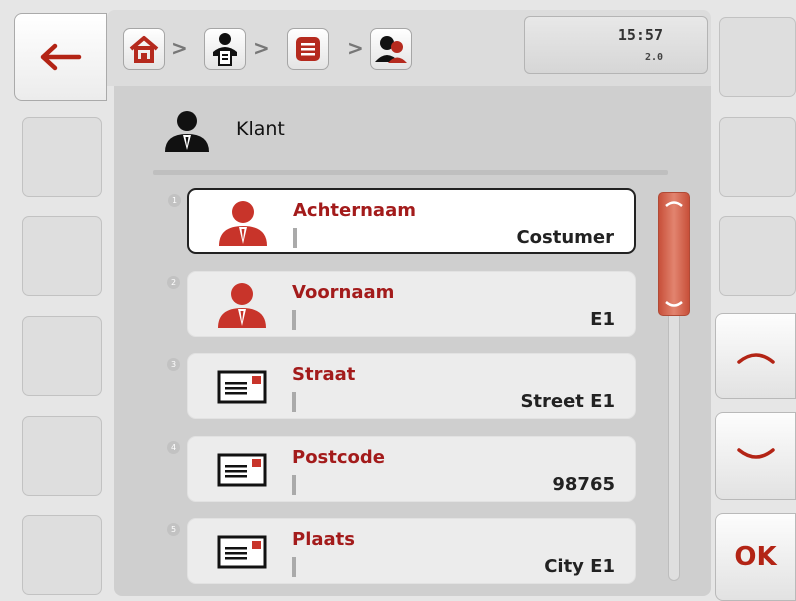  I want to click on field-row-achternaam: 1 Achternaam Costumer, so click(402, 221).